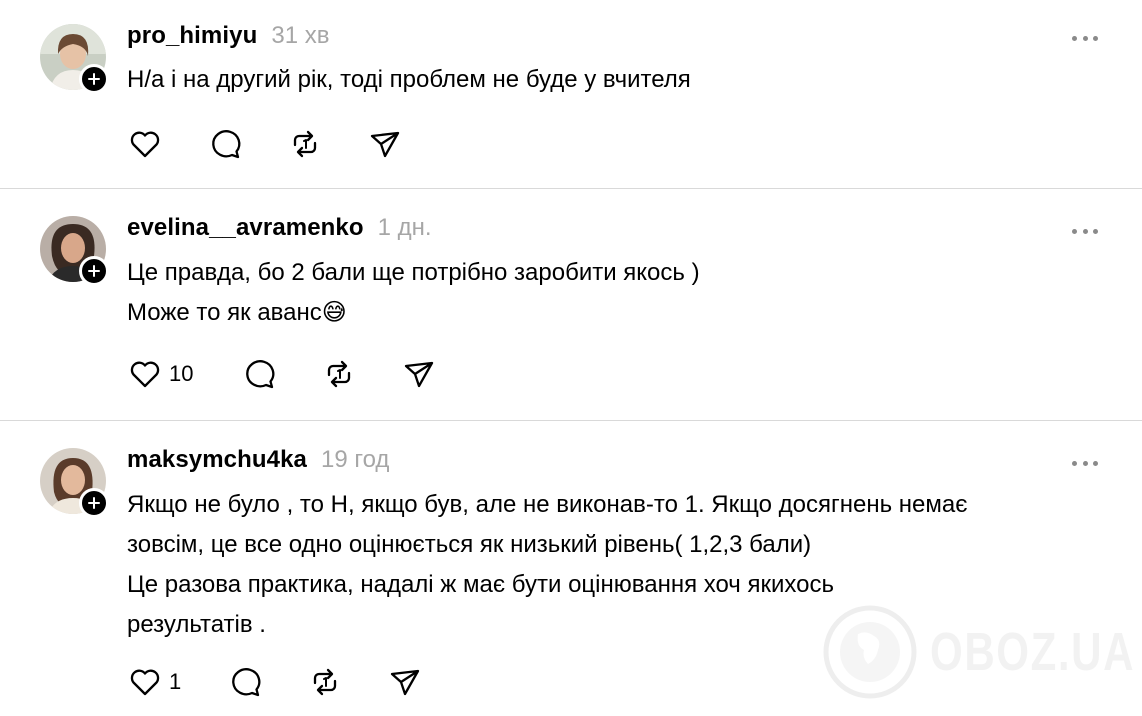 This screenshot has width=1142, height=716. Describe the element at coordinates (192, 36) in the screenshot. I see `username: pro_himiyu` at that location.